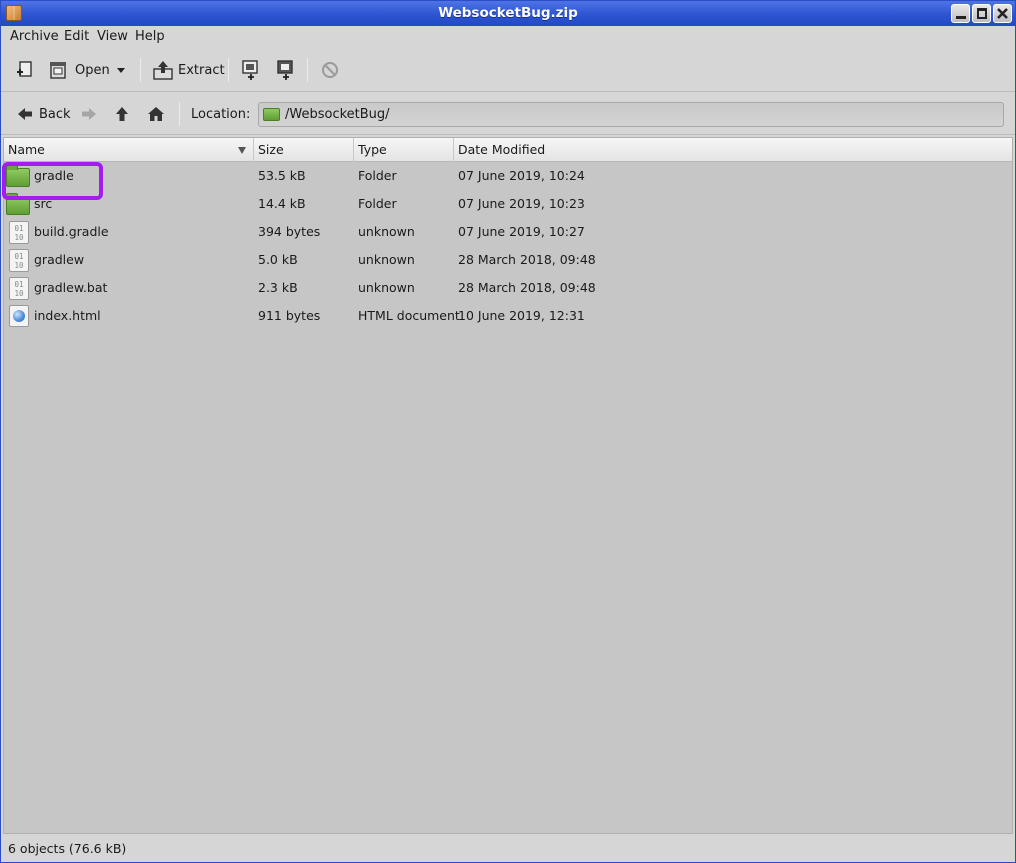  I want to click on file-size: 394 bytes, so click(289, 231).